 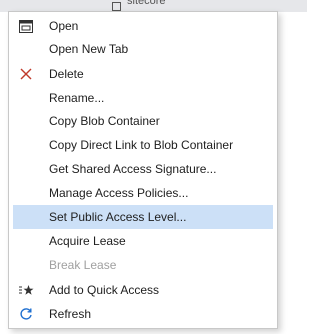 I want to click on menu-item-label: Open, so click(x=64, y=26).